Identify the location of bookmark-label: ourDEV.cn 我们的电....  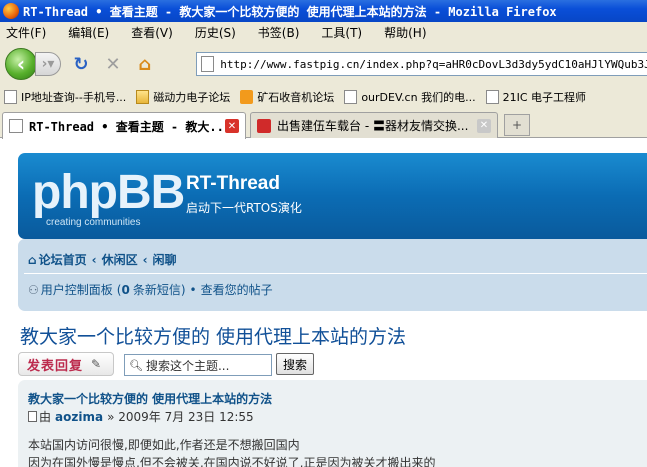
(418, 97).